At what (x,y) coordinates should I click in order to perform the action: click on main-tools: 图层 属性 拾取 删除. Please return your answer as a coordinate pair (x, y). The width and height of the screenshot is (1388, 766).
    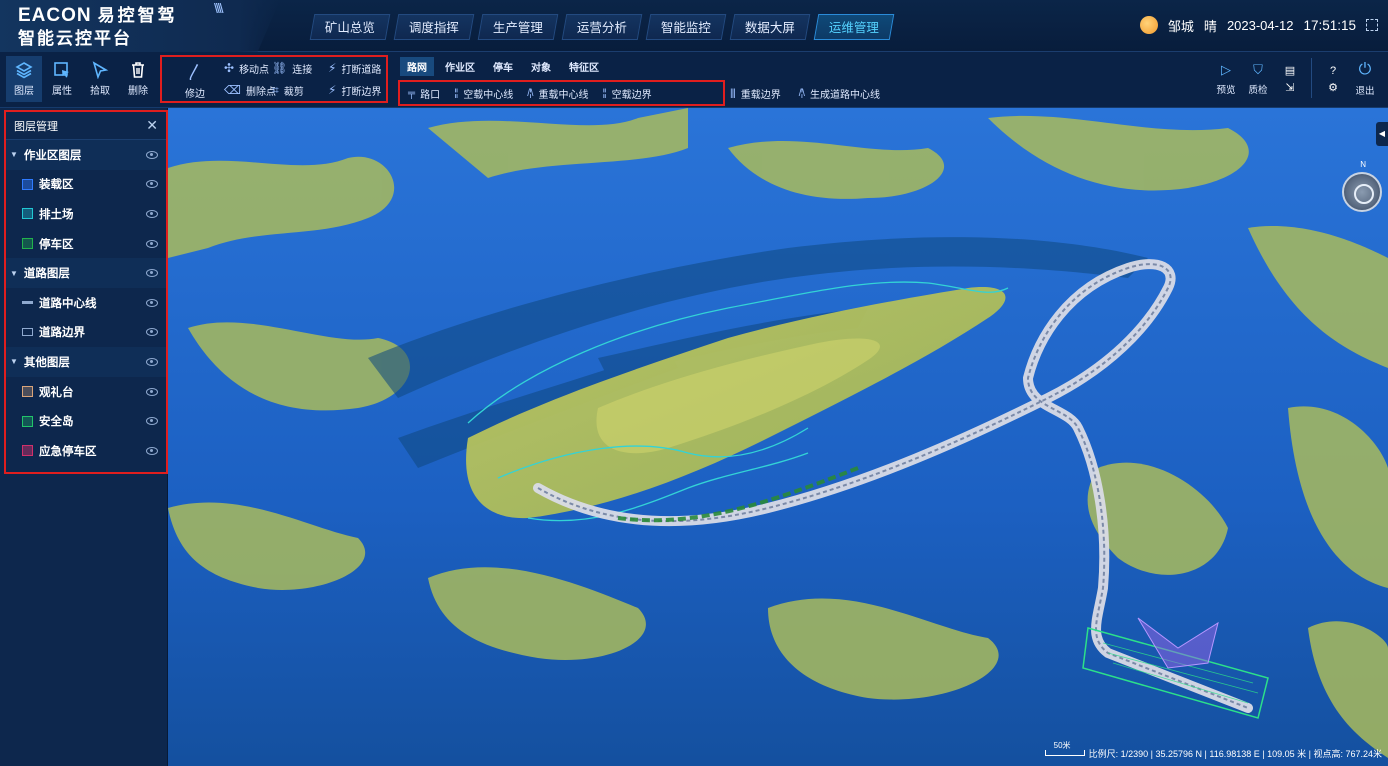
    Looking at the image, I should click on (81, 79).